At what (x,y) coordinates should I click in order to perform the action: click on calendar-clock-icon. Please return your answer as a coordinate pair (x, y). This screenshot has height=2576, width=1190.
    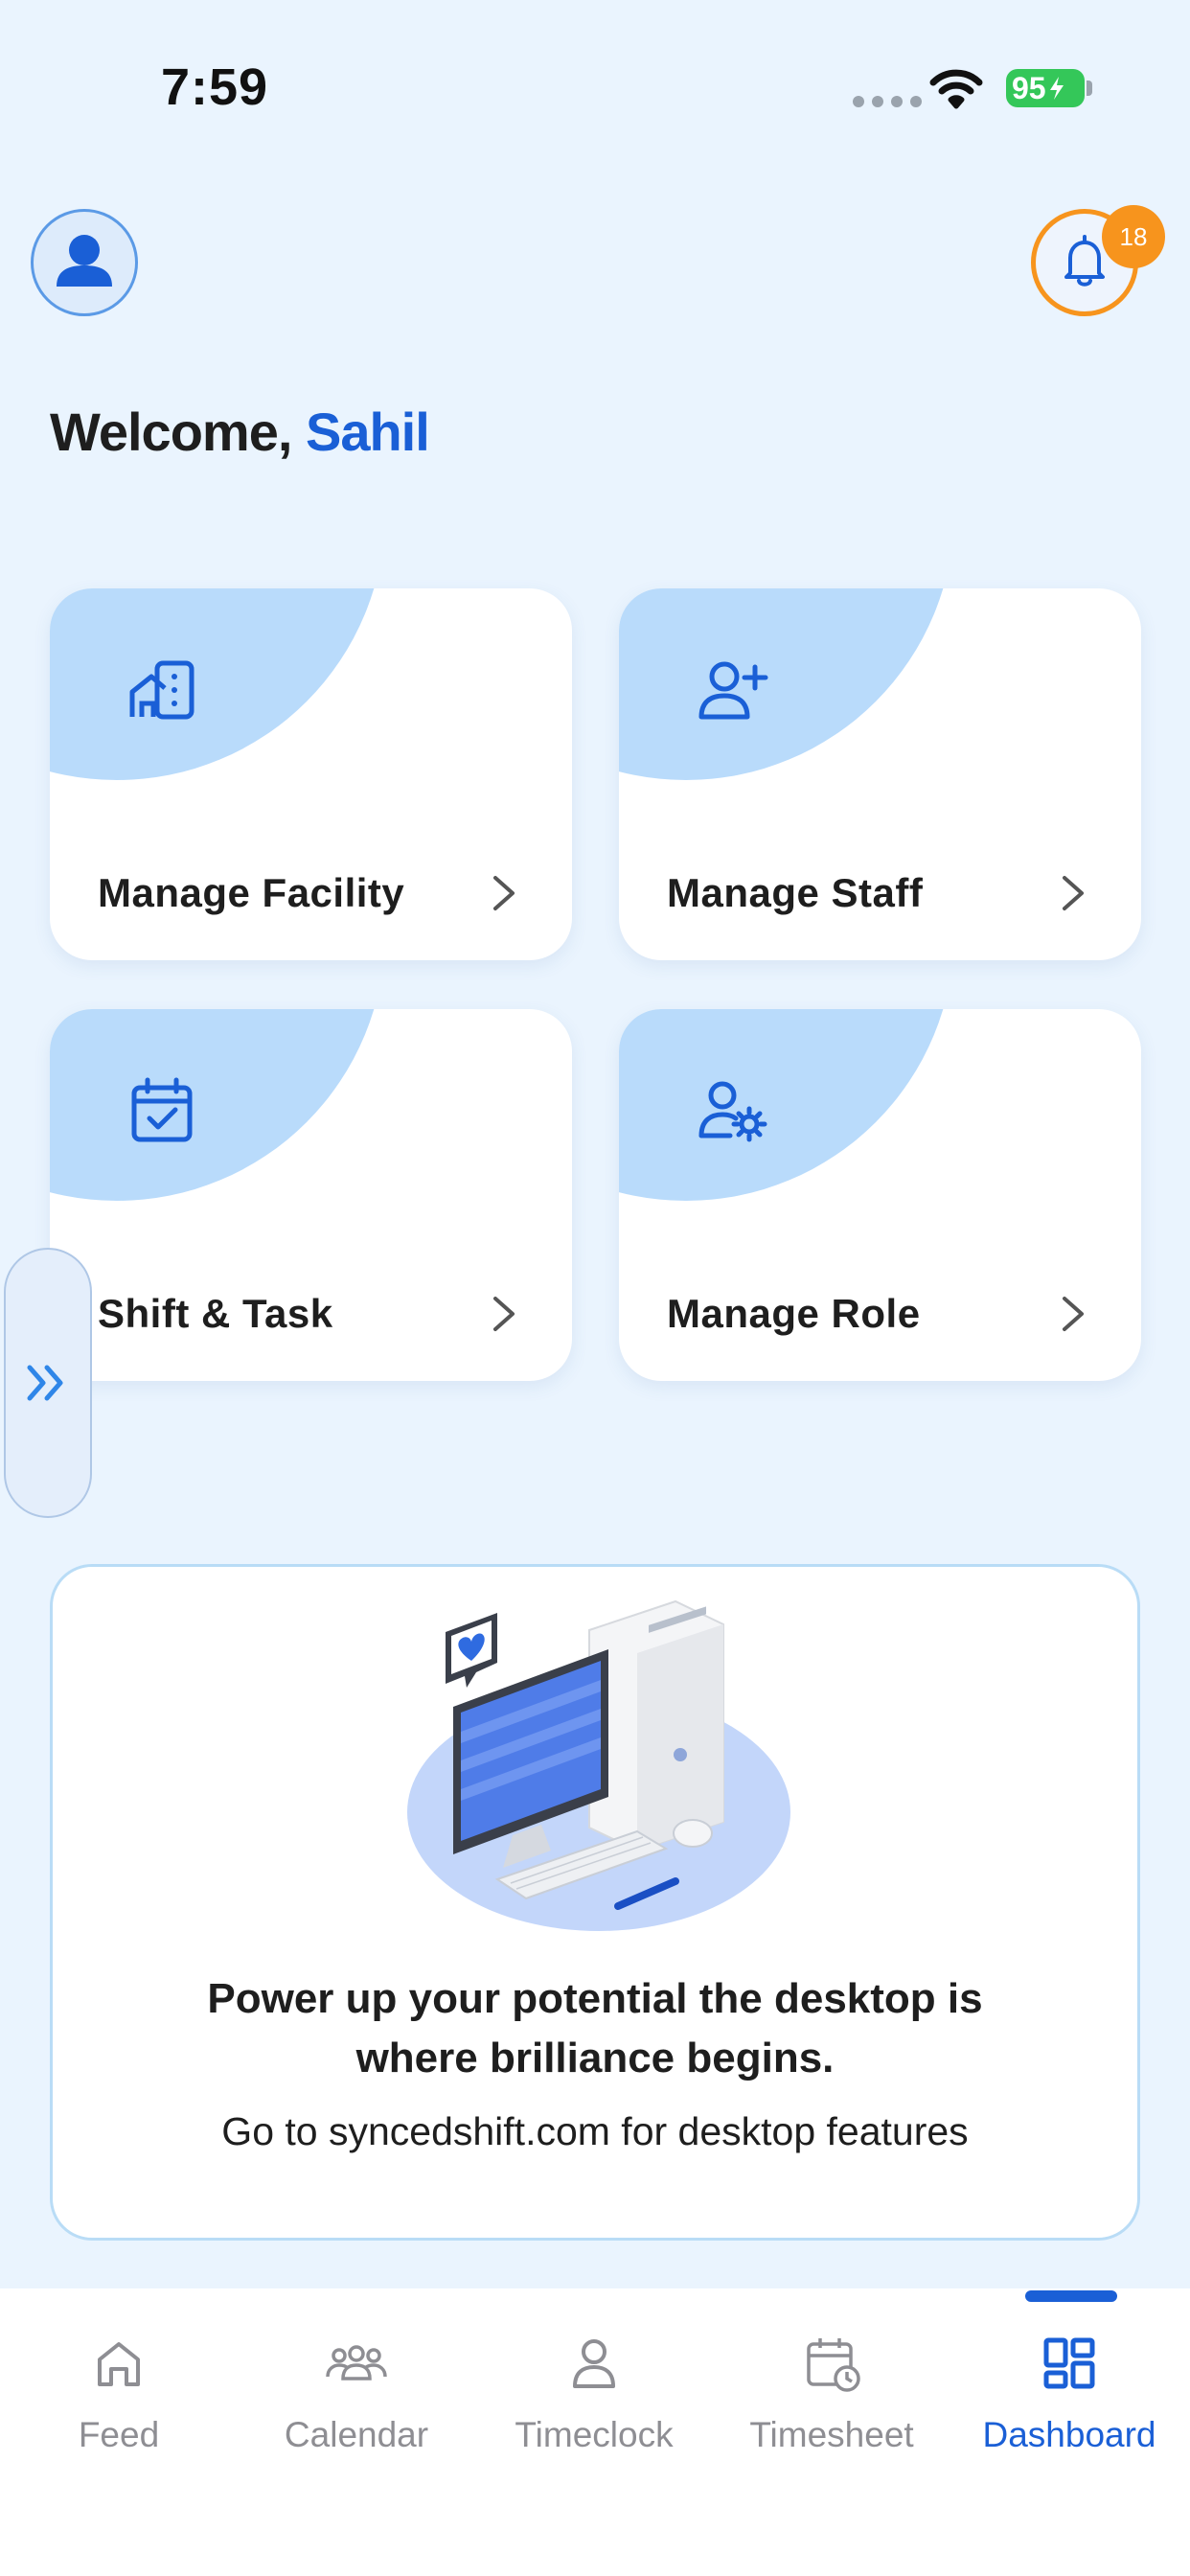
    Looking at the image, I should click on (834, 2365).